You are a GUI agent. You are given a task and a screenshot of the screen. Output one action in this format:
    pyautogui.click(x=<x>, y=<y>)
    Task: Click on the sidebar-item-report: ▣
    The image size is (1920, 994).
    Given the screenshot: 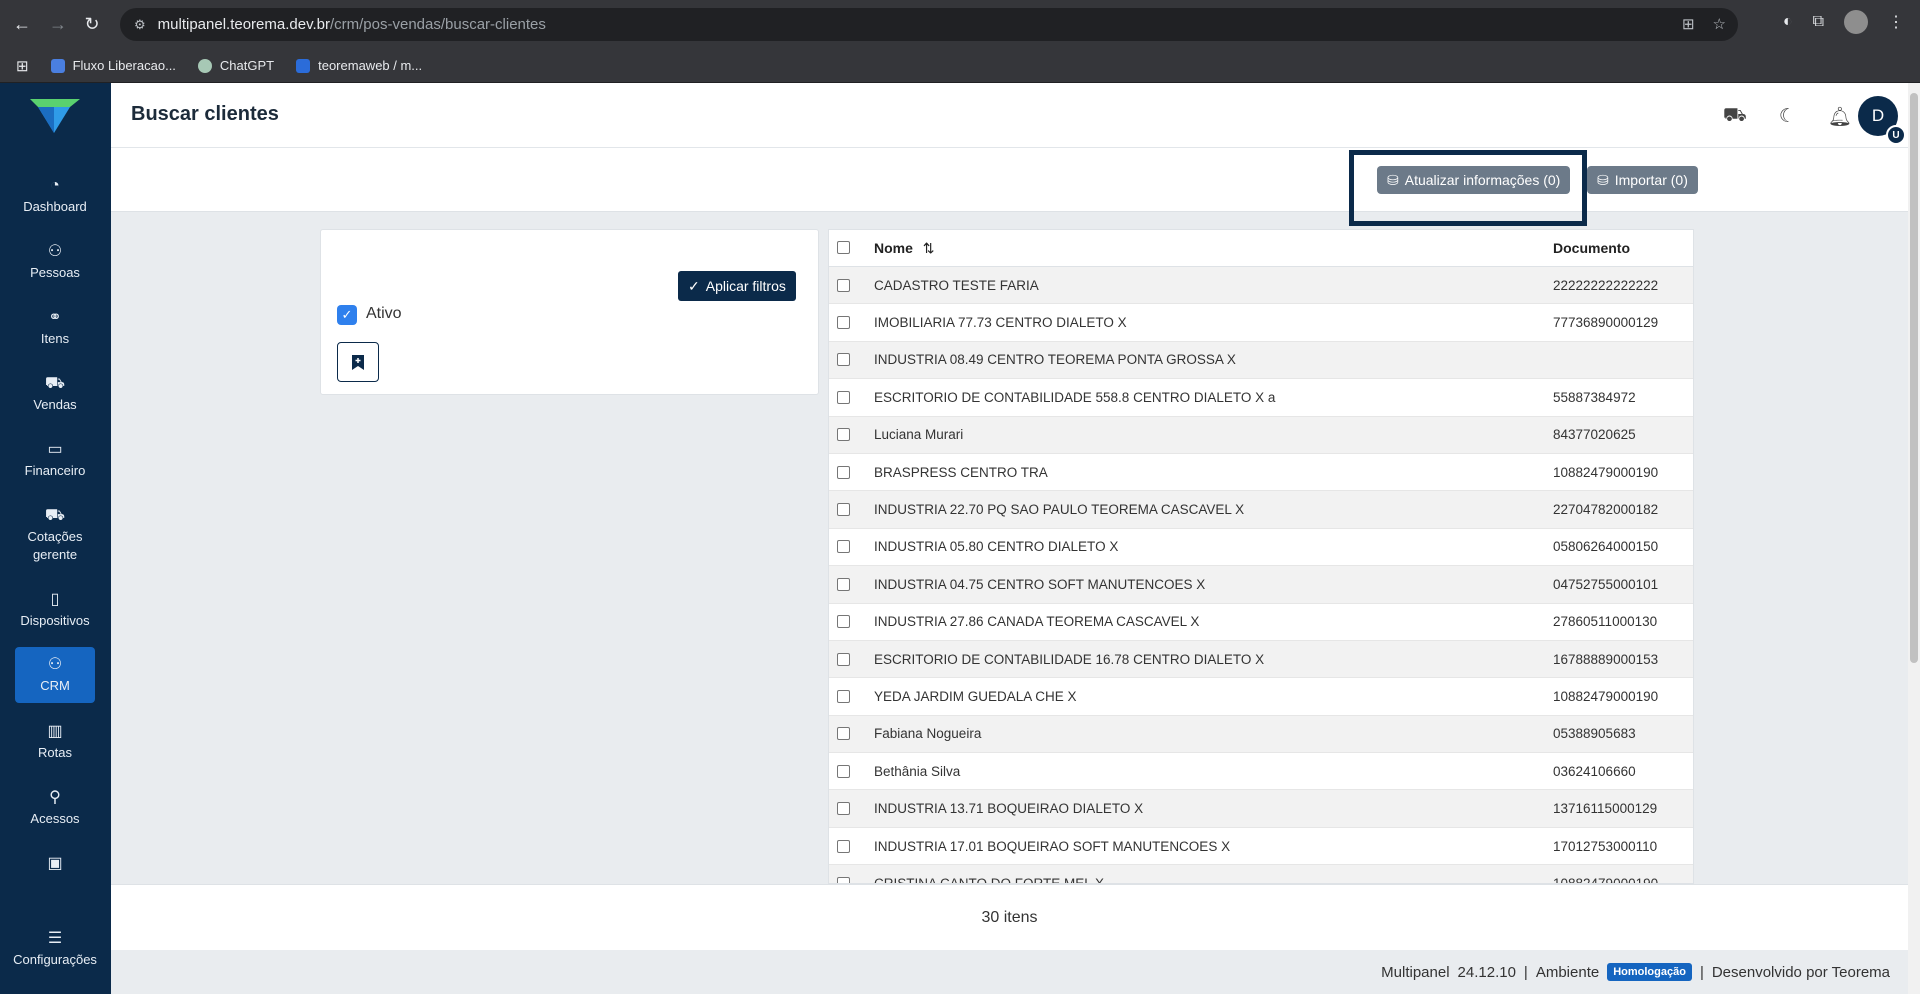 What is the action you would take?
    pyautogui.click(x=55, y=866)
    